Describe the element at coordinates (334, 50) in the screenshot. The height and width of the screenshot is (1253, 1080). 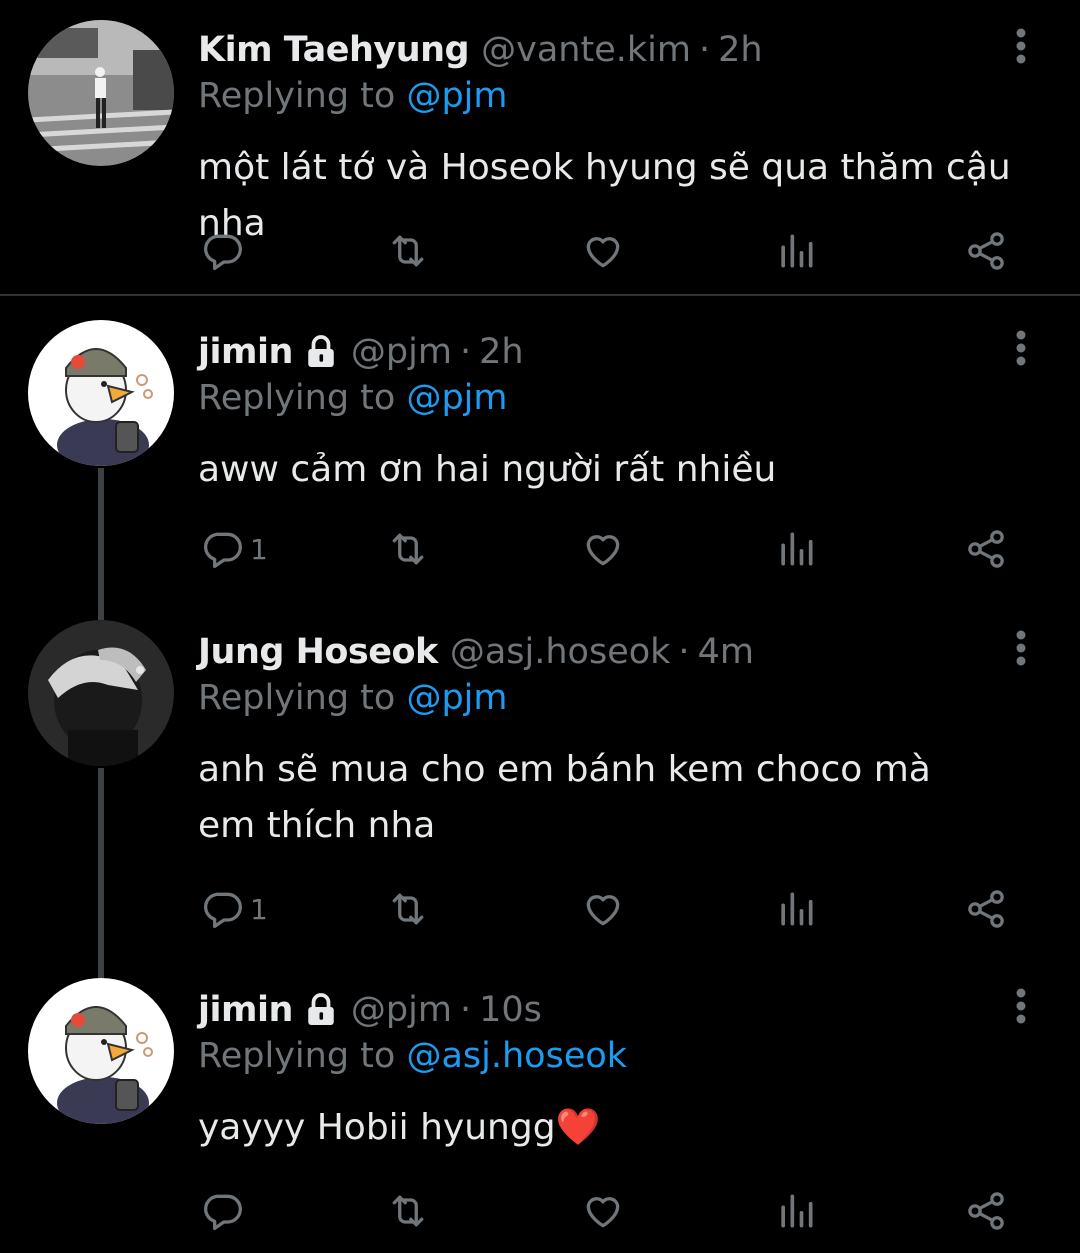
I see `display-name: Kim Taehyung` at that location.